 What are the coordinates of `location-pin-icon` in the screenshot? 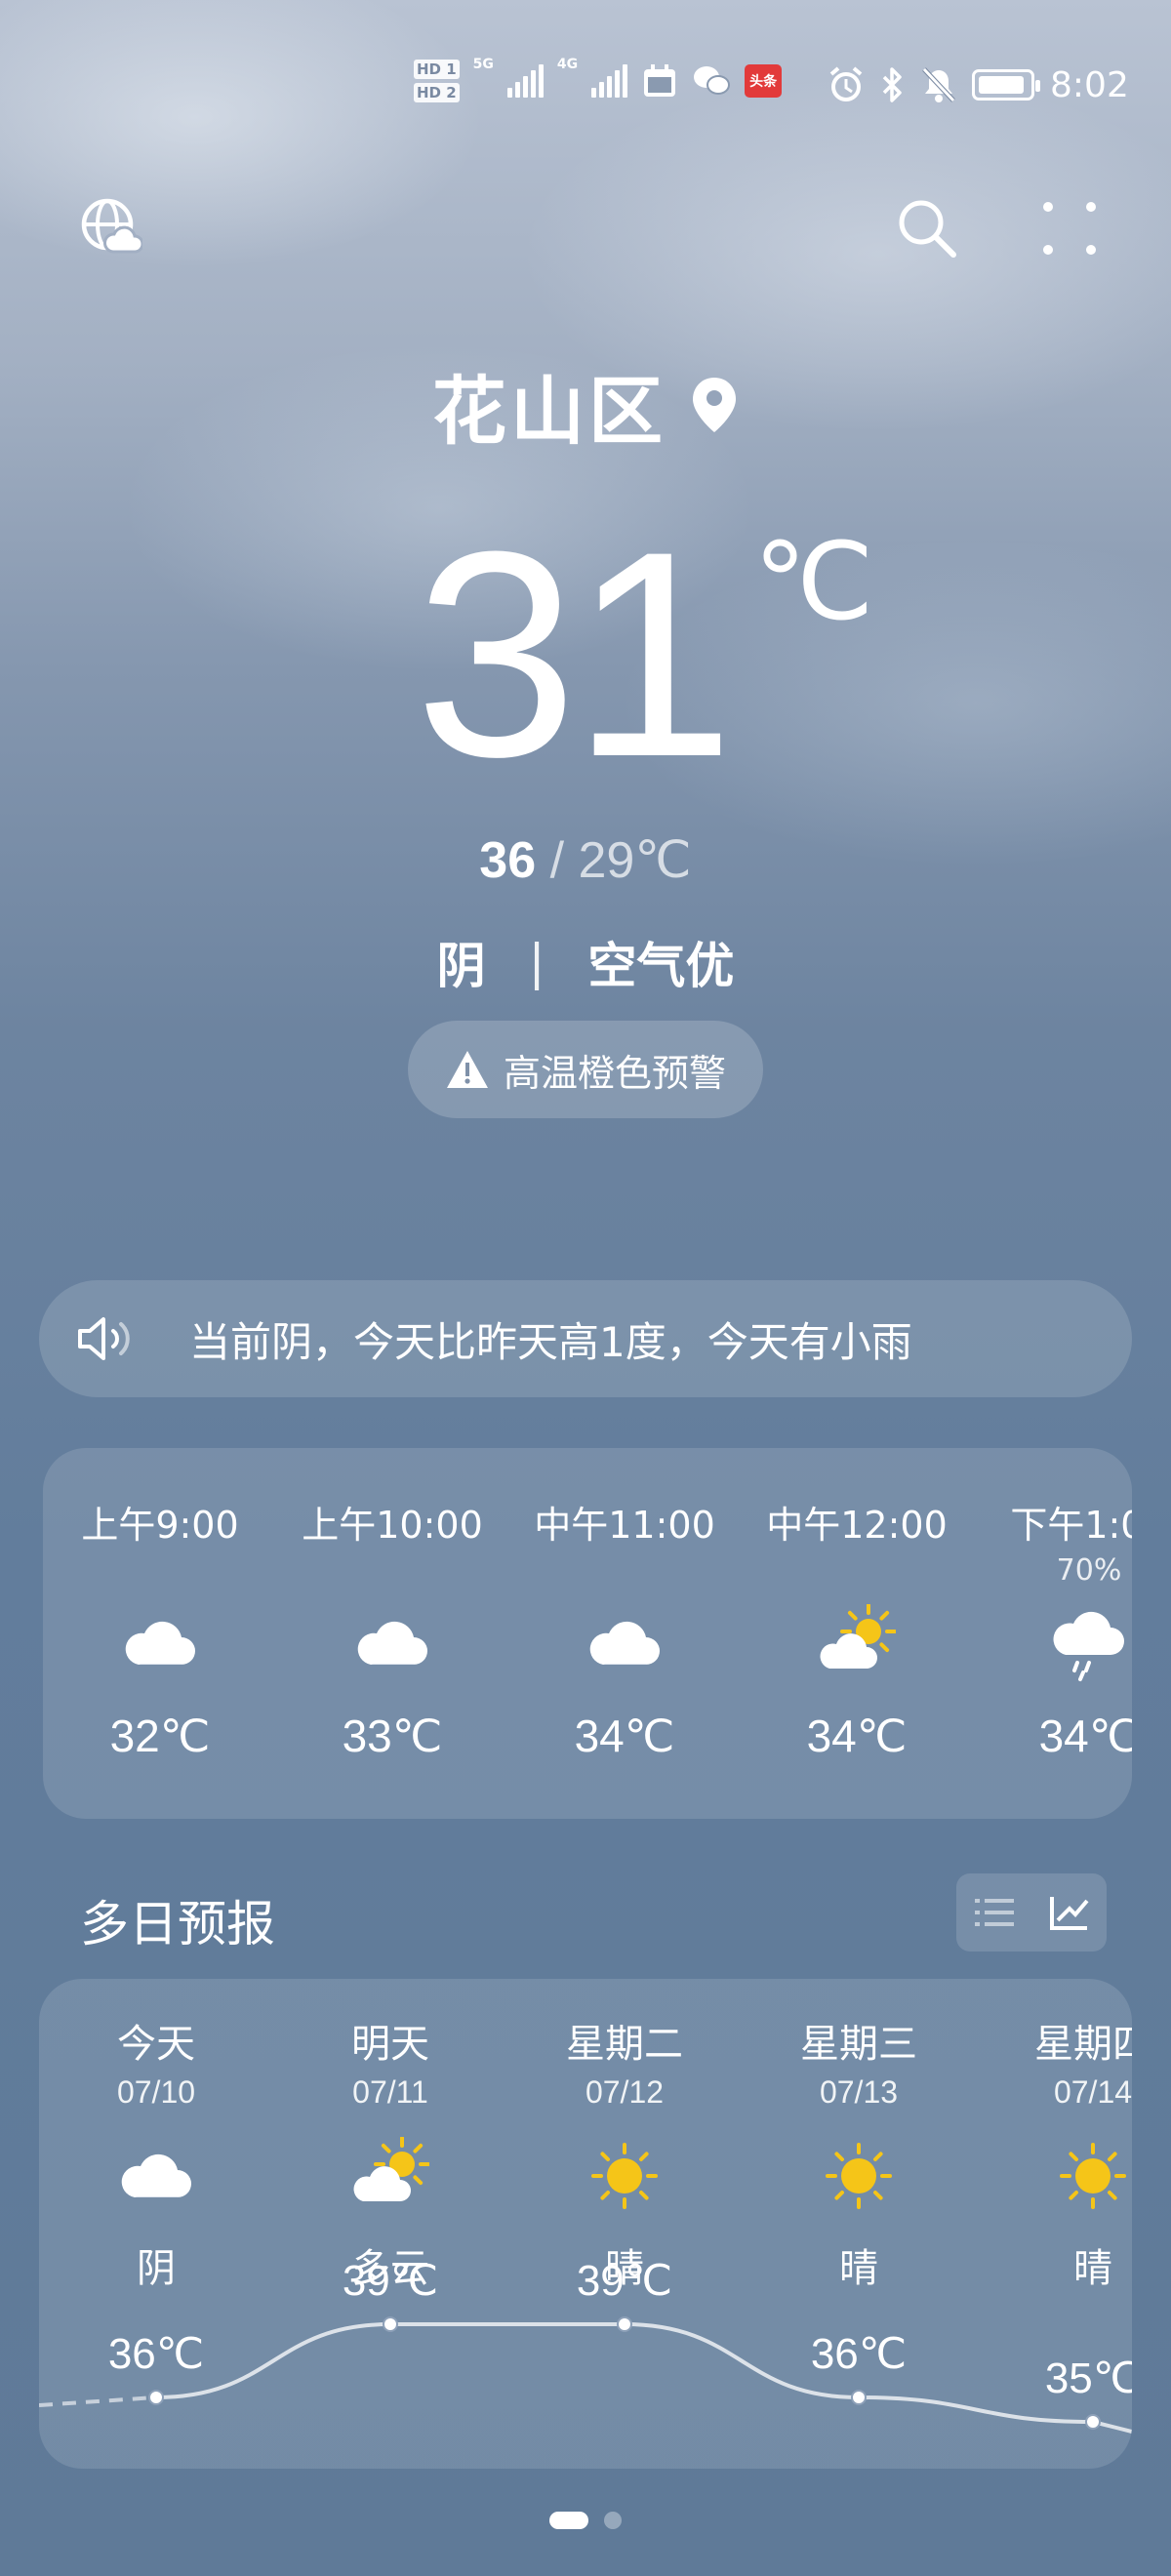 It's located at (714, 405).